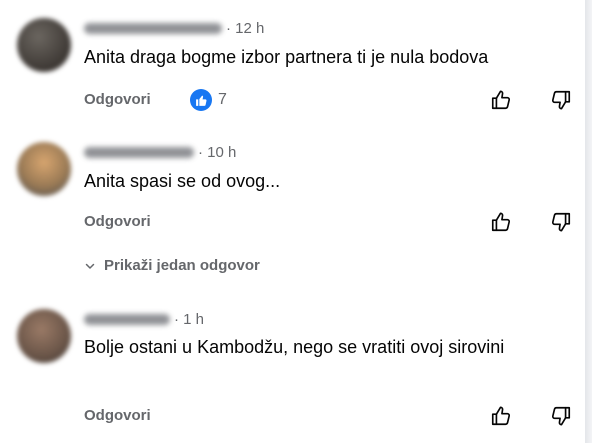  I want to click on chevron-down-icon, so click(90, 266).